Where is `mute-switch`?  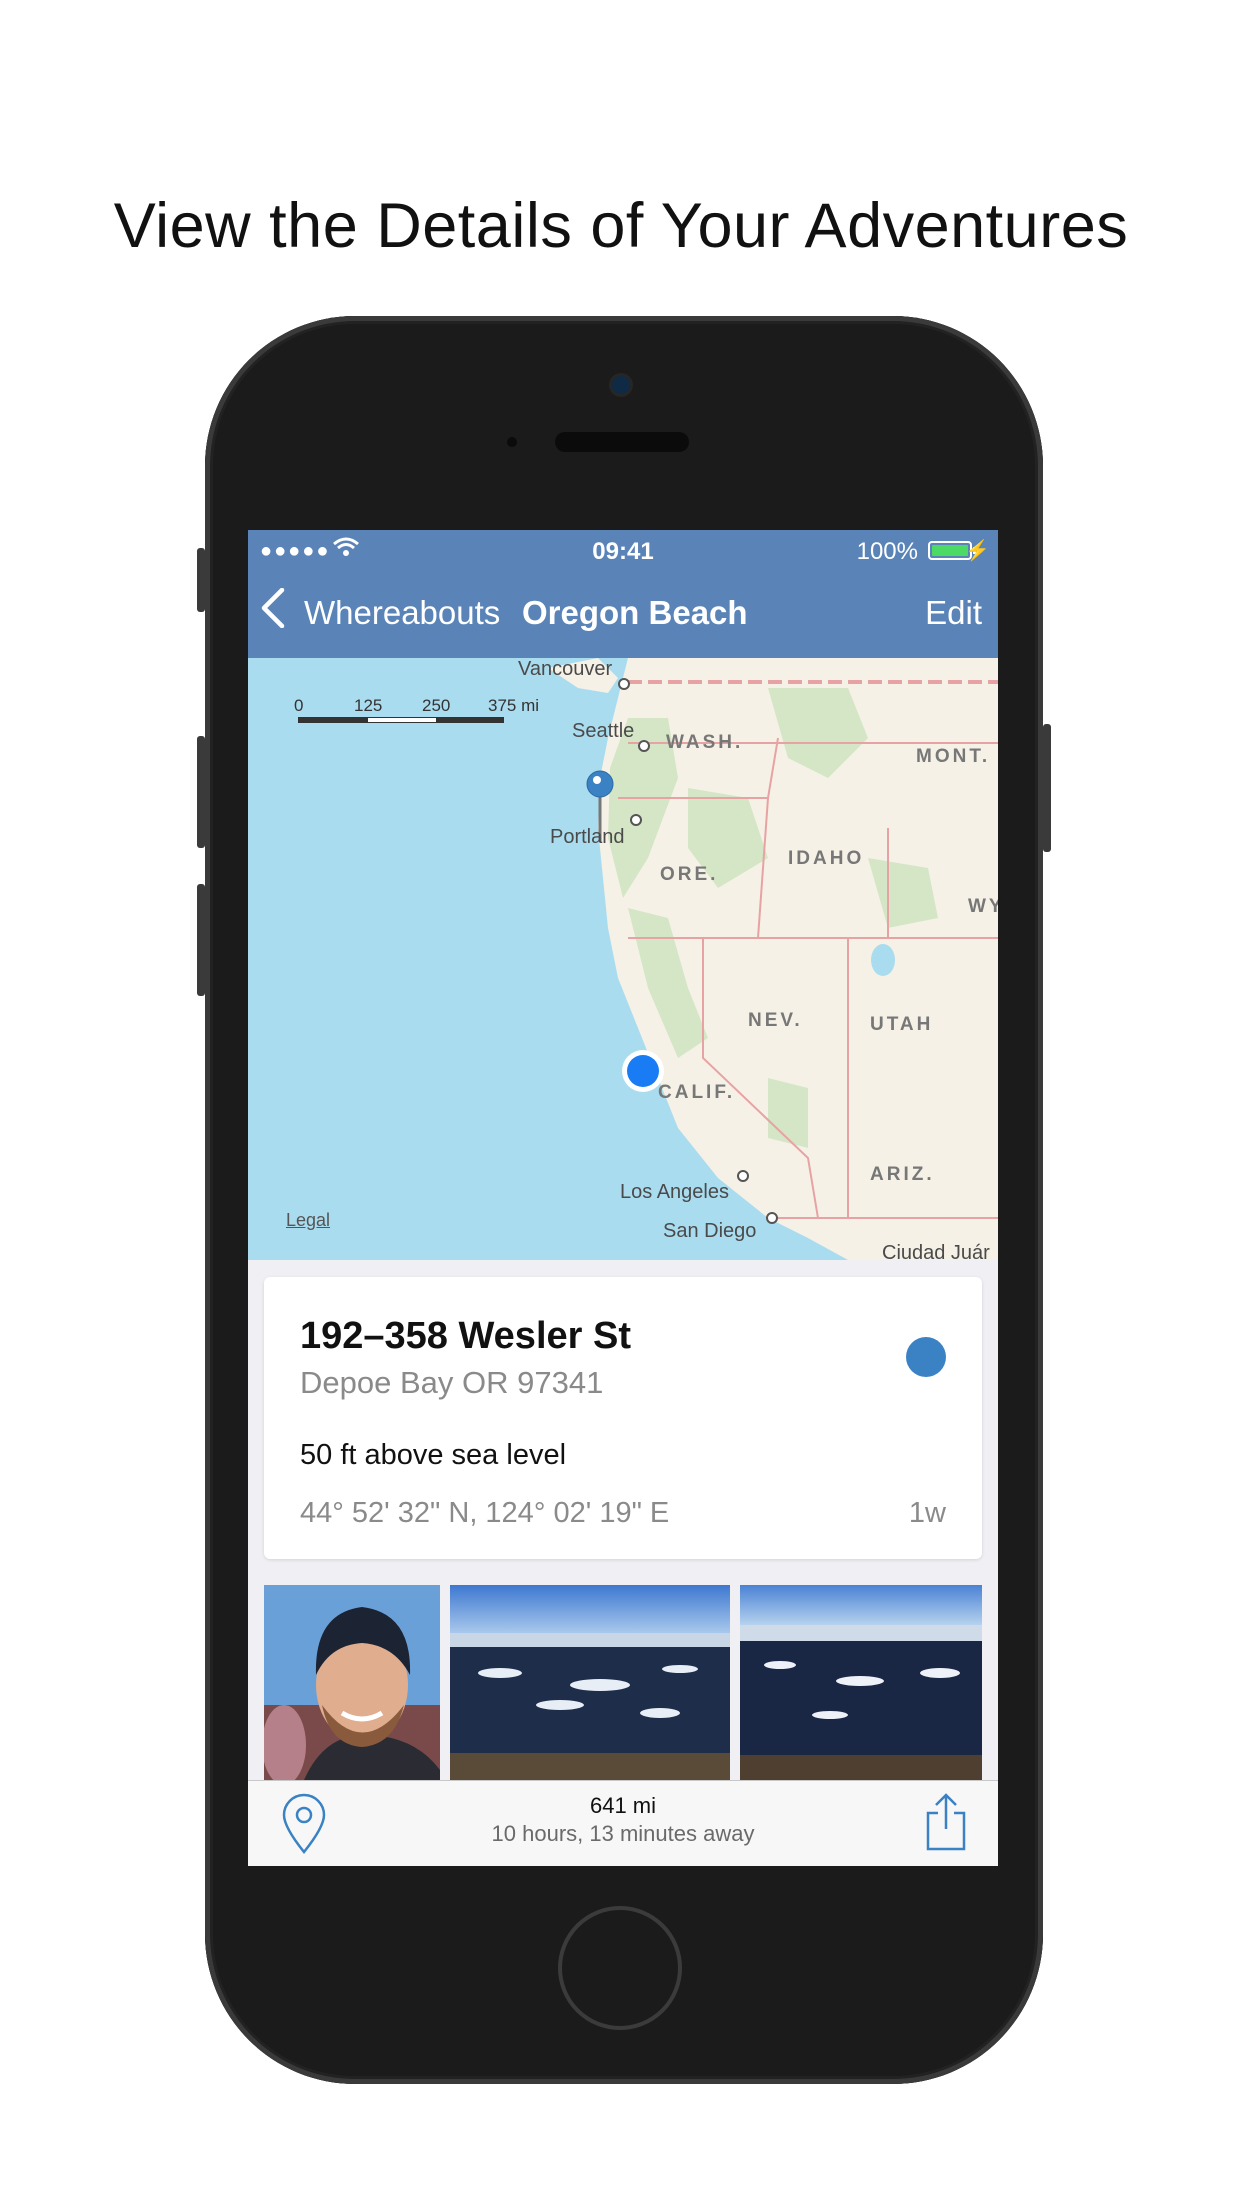 mute-switch is located at coordinates (201, 580).